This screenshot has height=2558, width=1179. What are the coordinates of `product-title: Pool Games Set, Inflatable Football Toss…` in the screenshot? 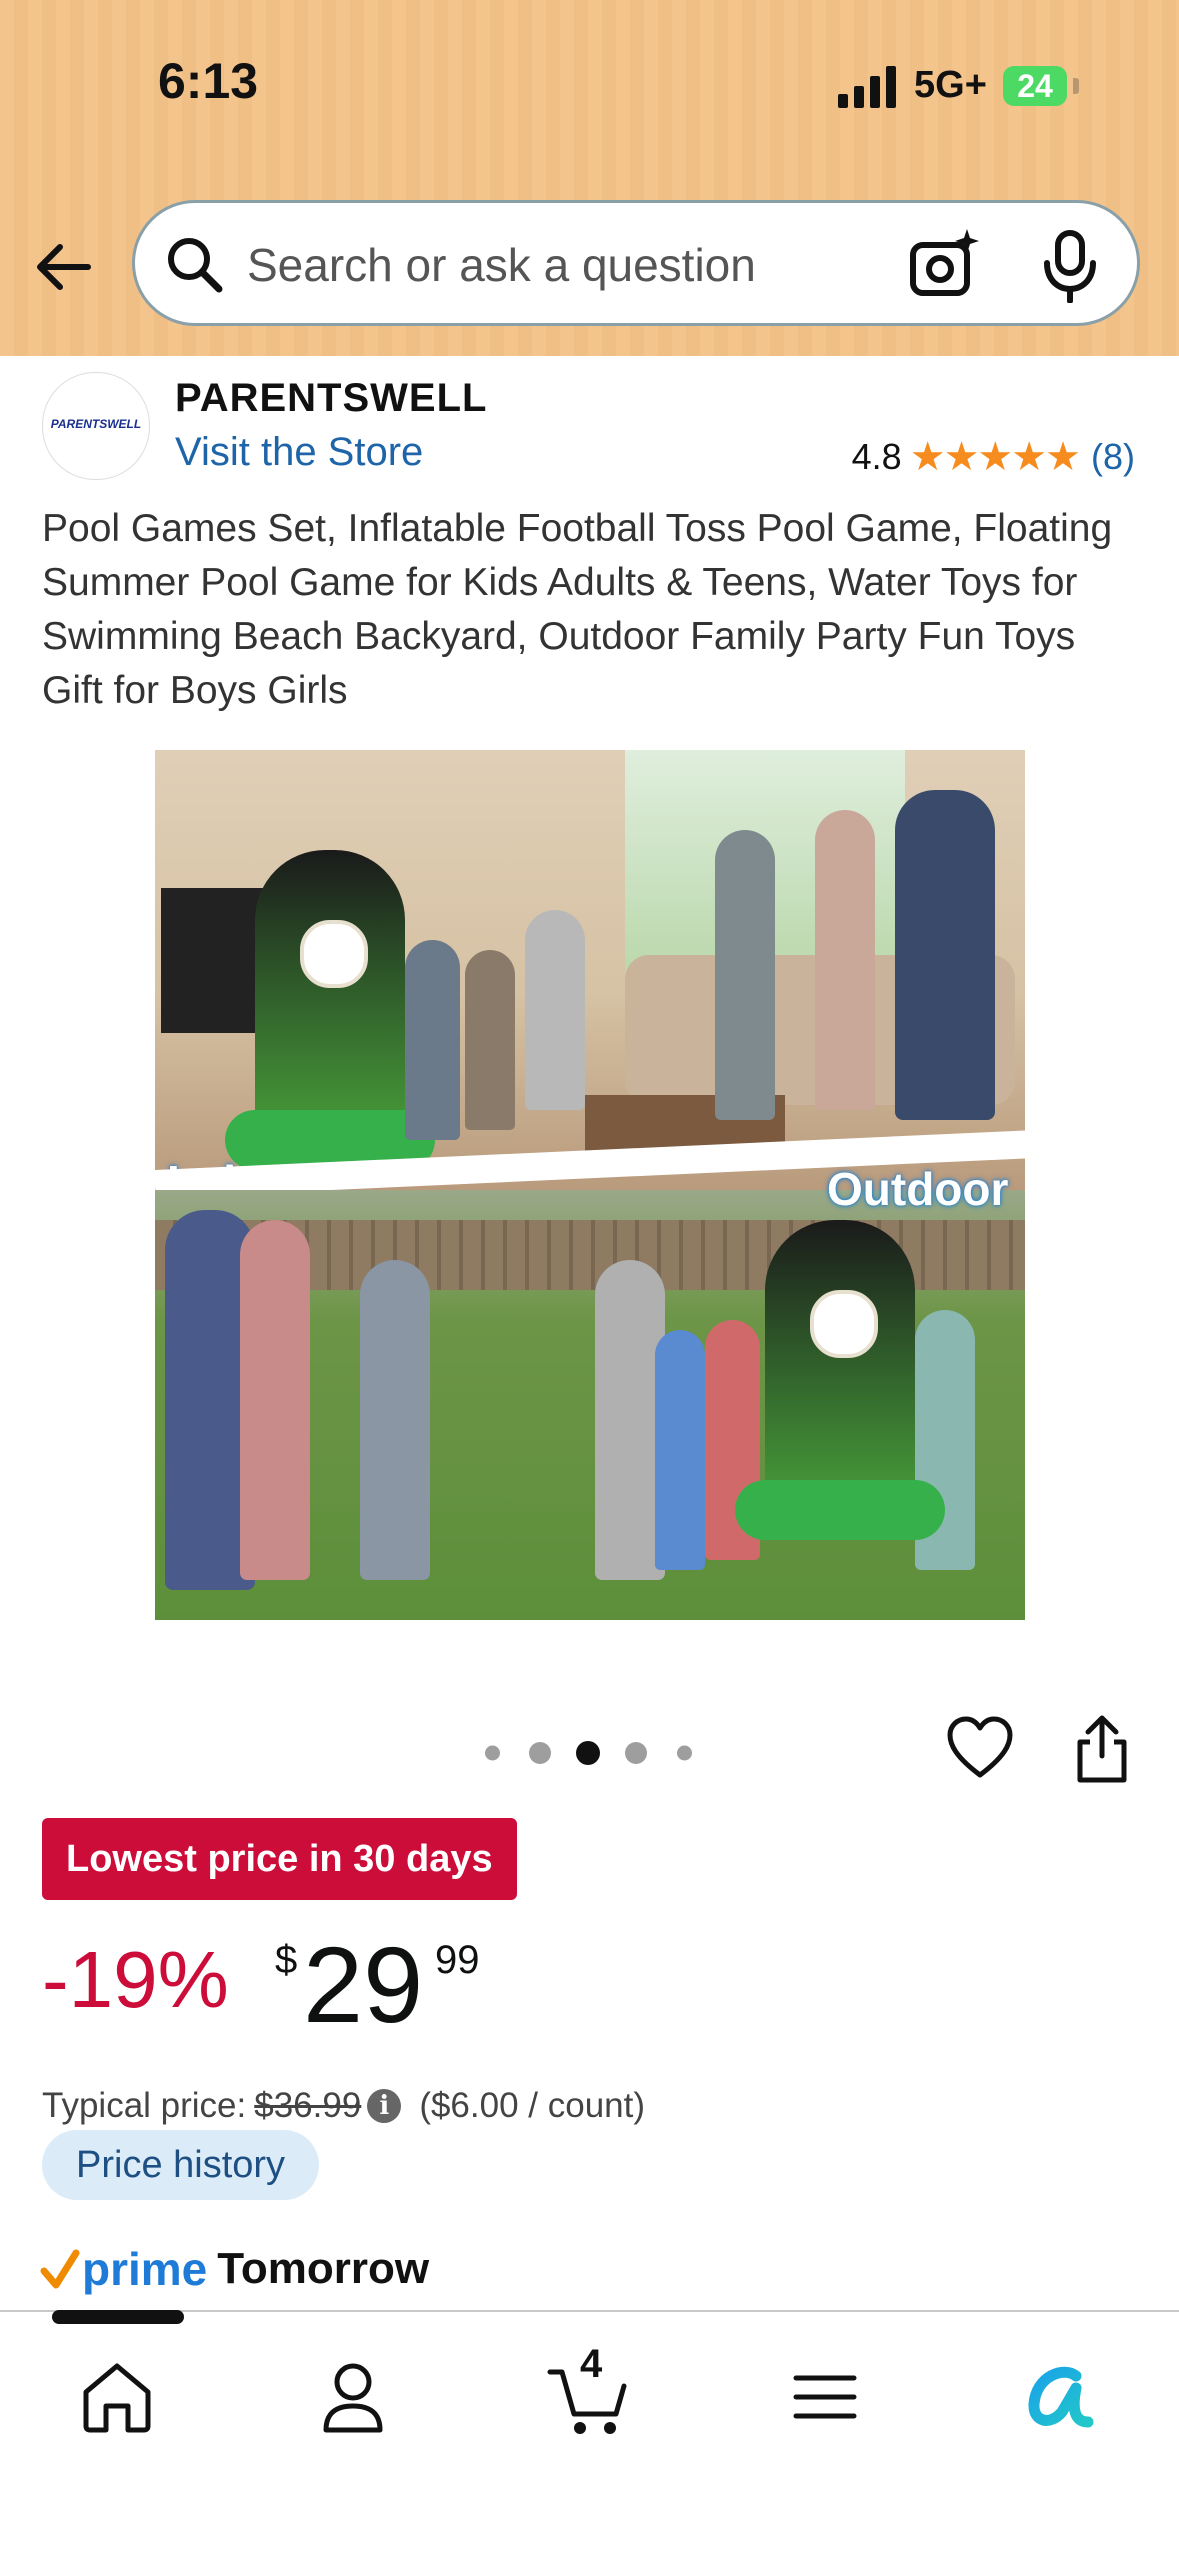 It's located at (577, 609).